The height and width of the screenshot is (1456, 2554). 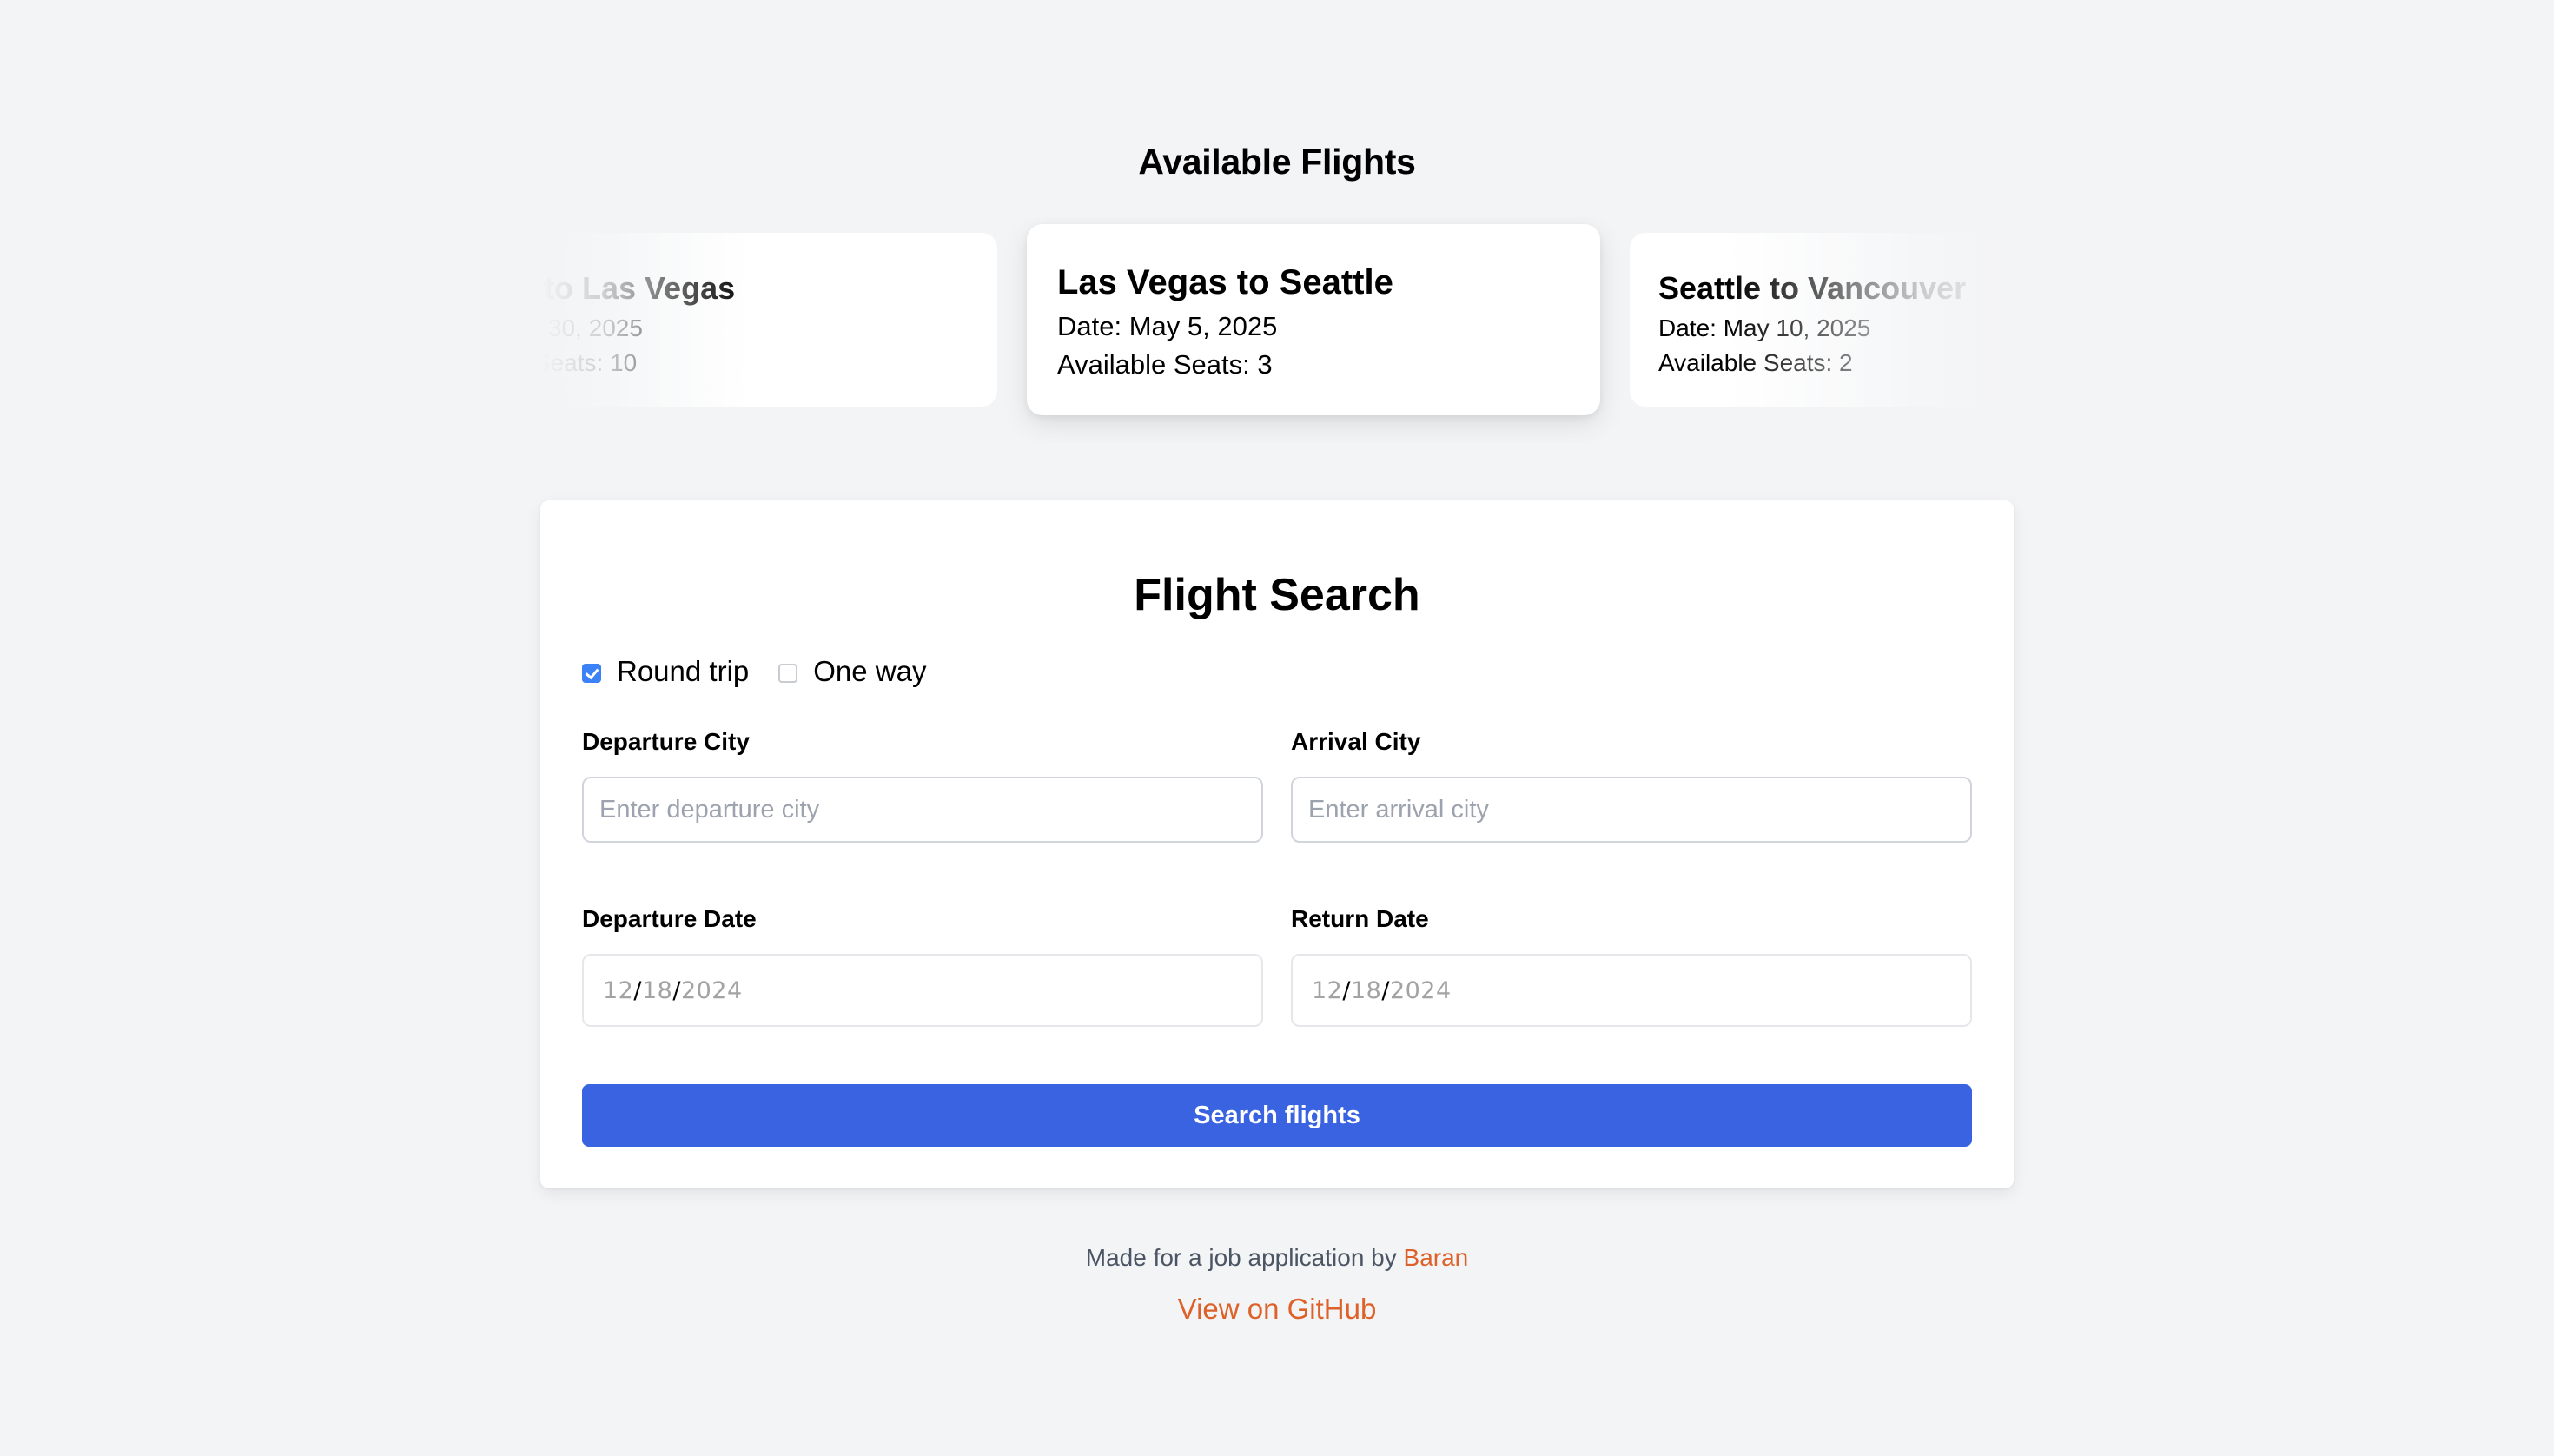 I want to click on flight-route: Las Vegas to Seattle, so click(x=1225, y=282).